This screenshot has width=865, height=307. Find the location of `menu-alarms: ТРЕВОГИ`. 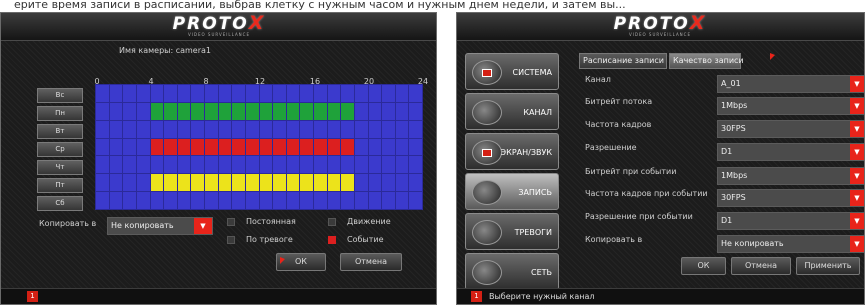

menu-alarms: ТРЕВОГИ is located at coordinates (512, 231).